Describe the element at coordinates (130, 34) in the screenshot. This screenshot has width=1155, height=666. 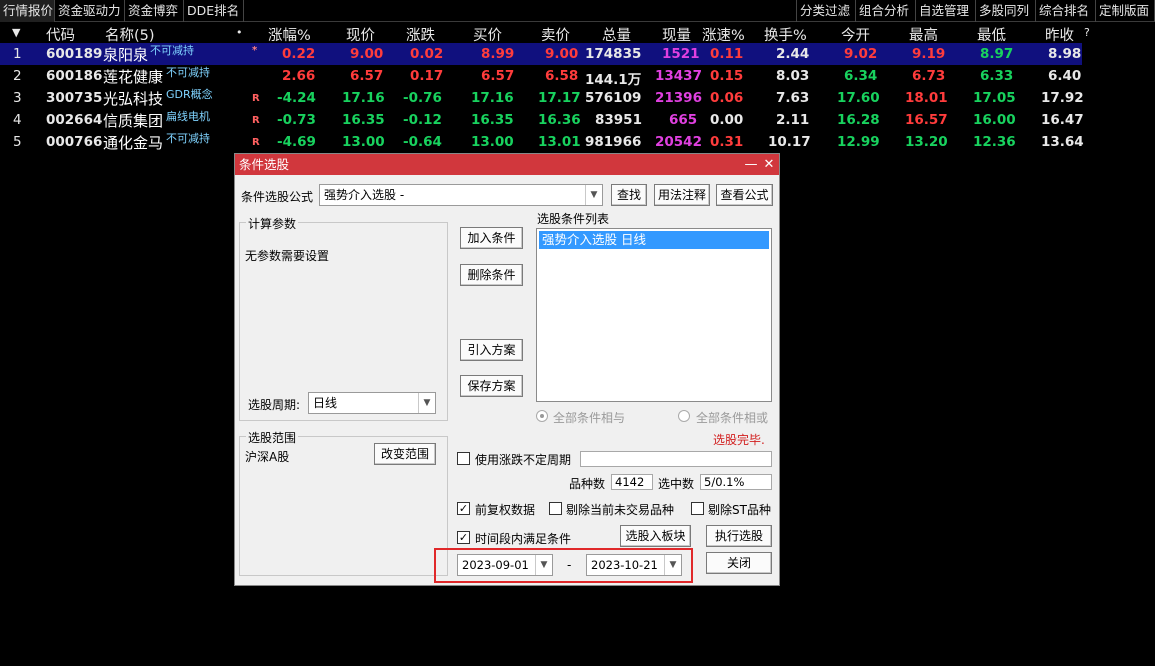
I see `col-name: 名称(5)` at that location.